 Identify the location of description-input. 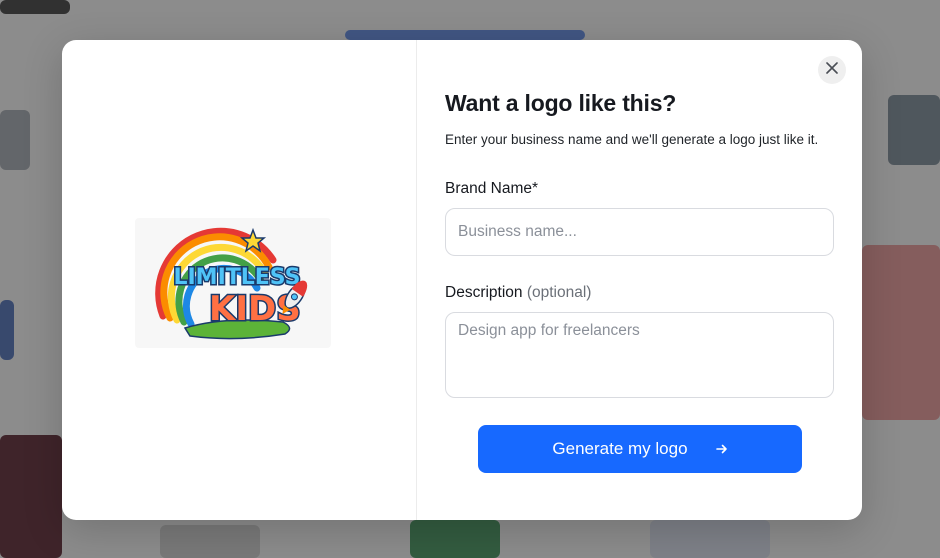
(639, 355).